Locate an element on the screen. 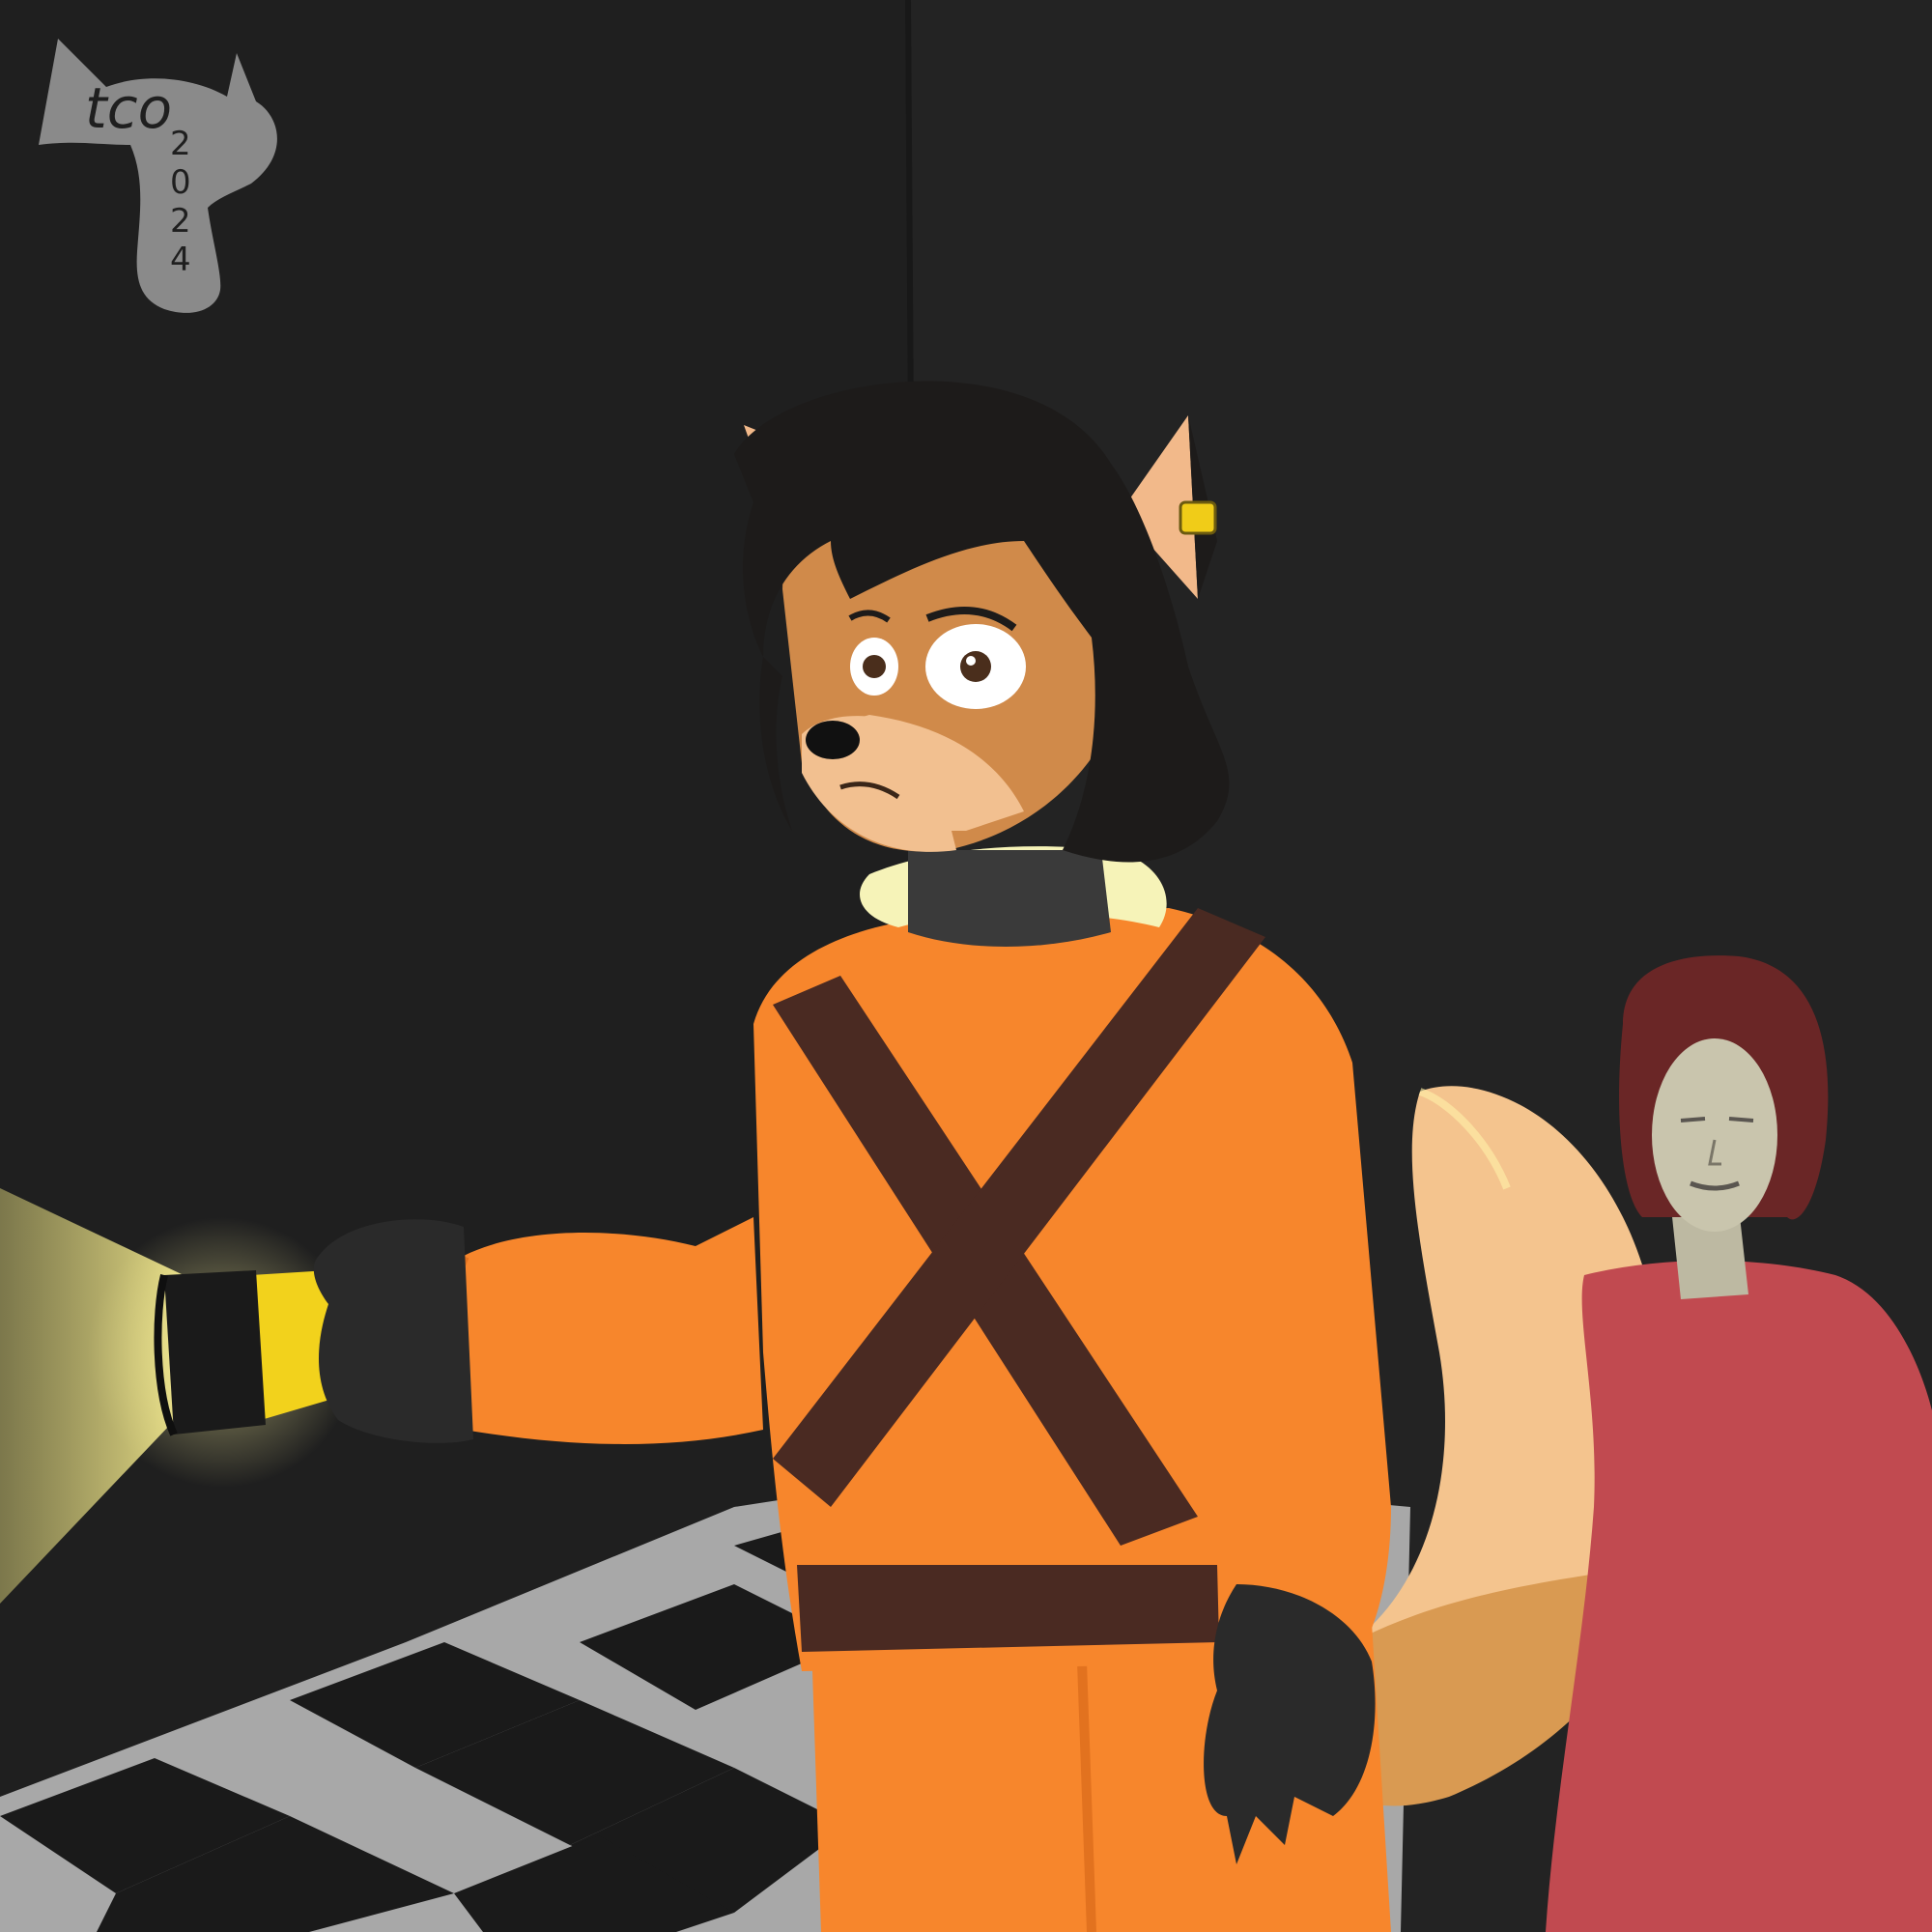  signature-initials: tco is located at coordinates (128, 108).